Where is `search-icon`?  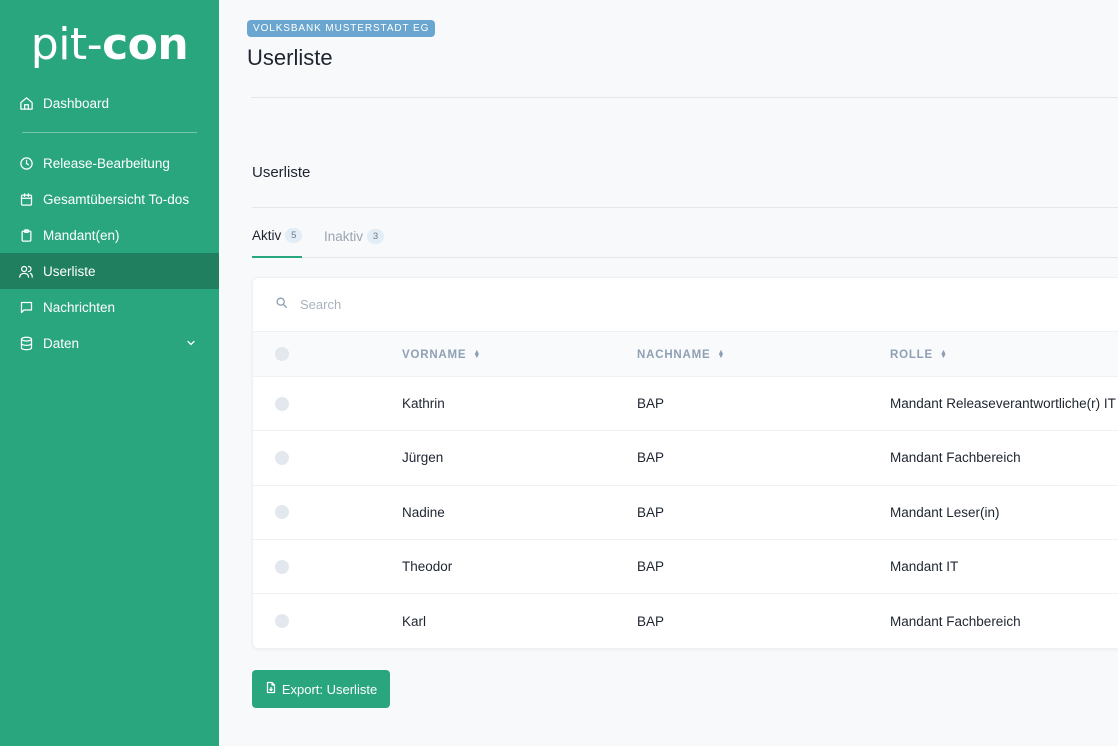
search-icon is located at coordinates (287, 305).